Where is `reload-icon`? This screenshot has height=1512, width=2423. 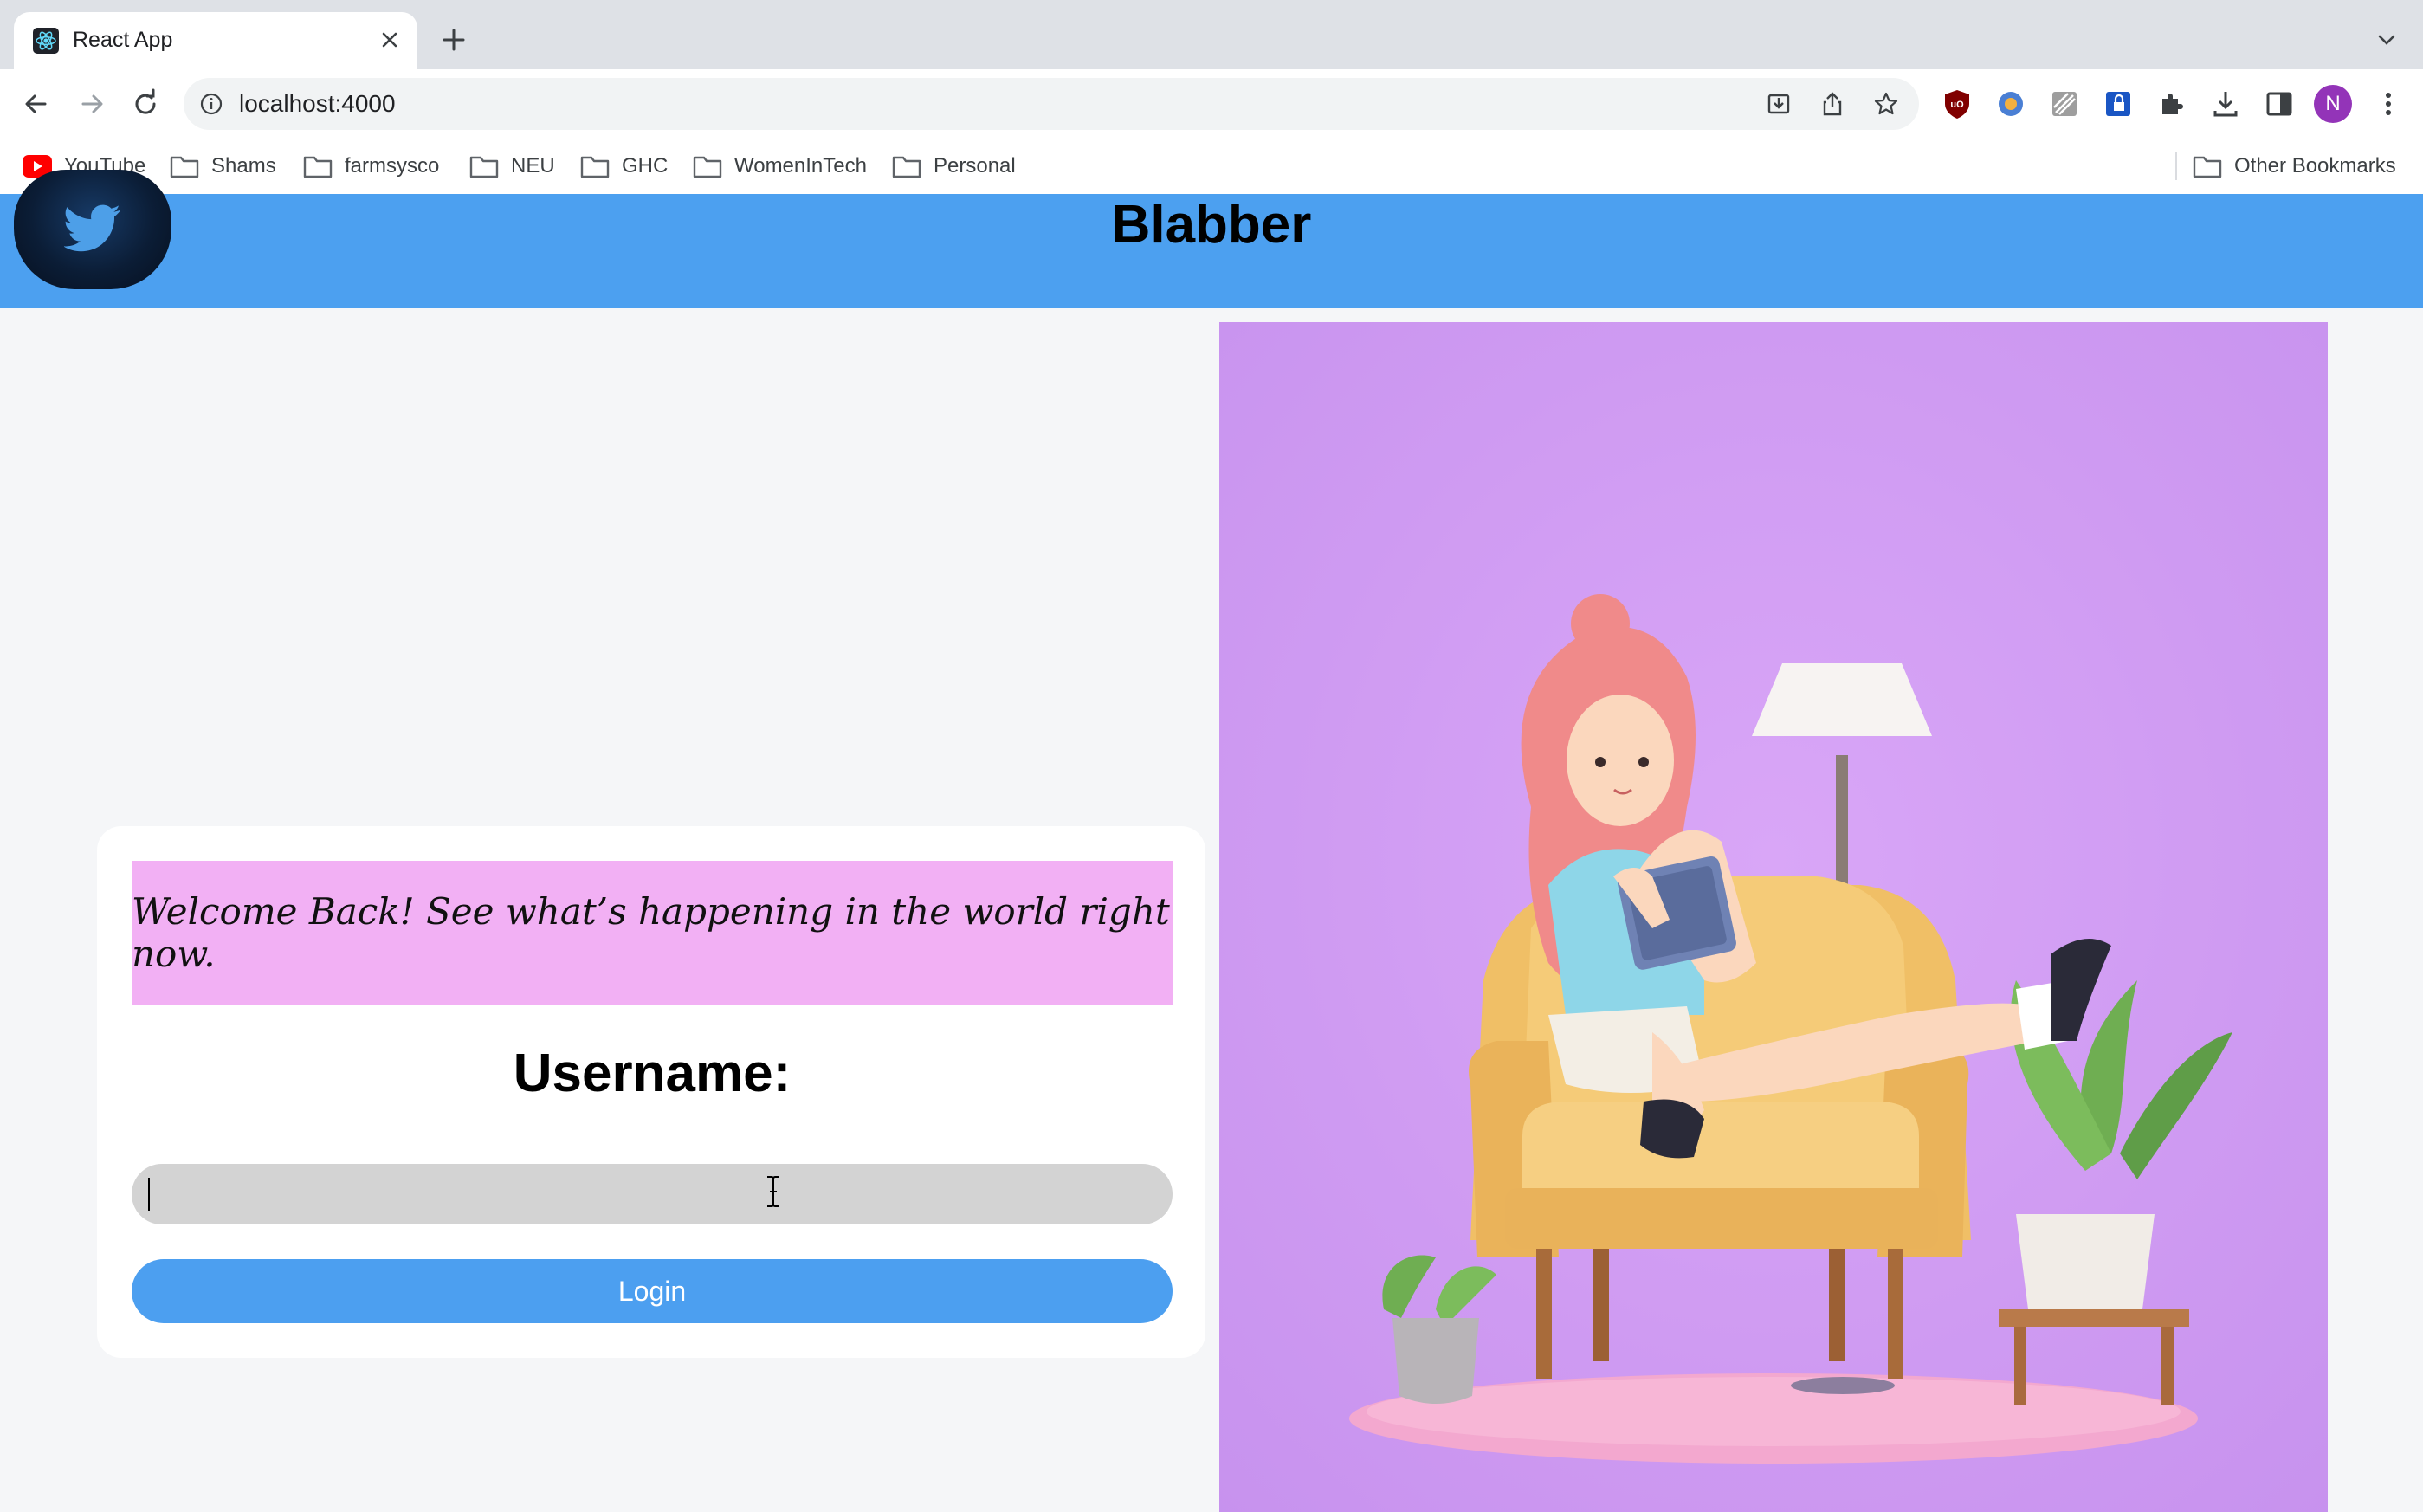
reload-icon is located at coordinates (145, 104).